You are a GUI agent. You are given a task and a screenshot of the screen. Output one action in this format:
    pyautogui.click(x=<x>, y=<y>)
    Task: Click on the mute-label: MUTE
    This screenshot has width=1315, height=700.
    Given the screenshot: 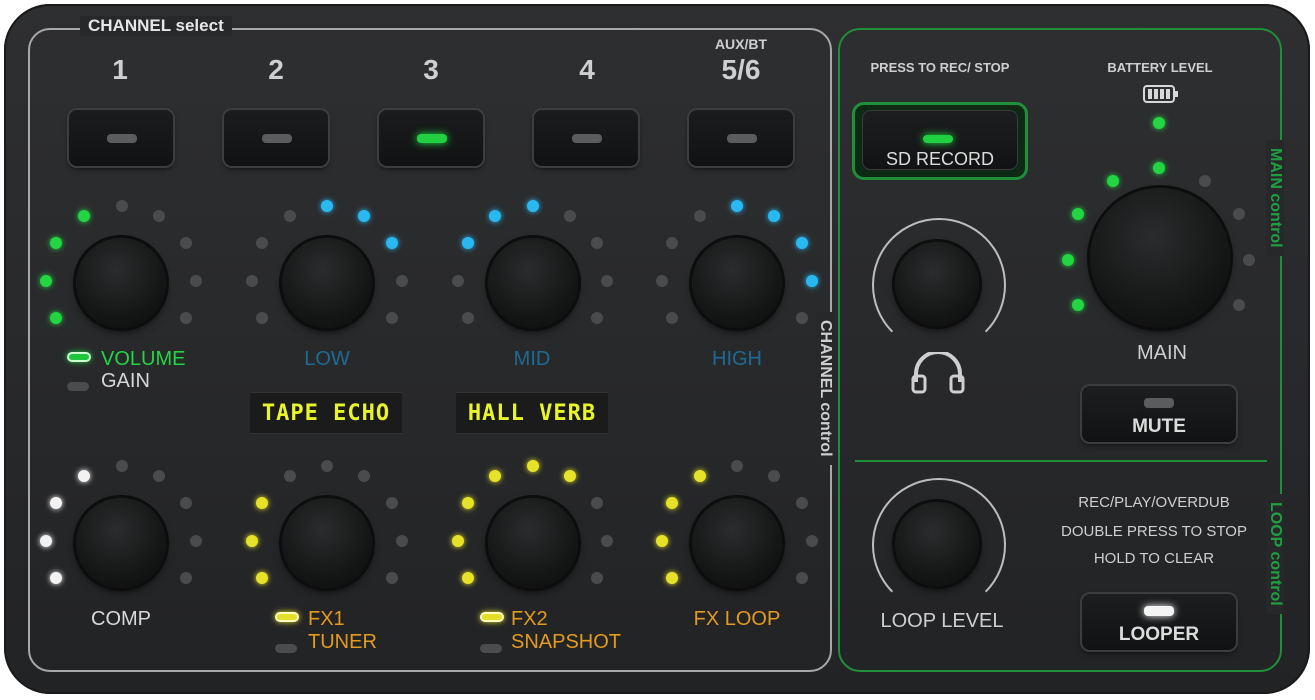 What is the action you would take?
    pyautogui.click(x=1159, y=426)
    